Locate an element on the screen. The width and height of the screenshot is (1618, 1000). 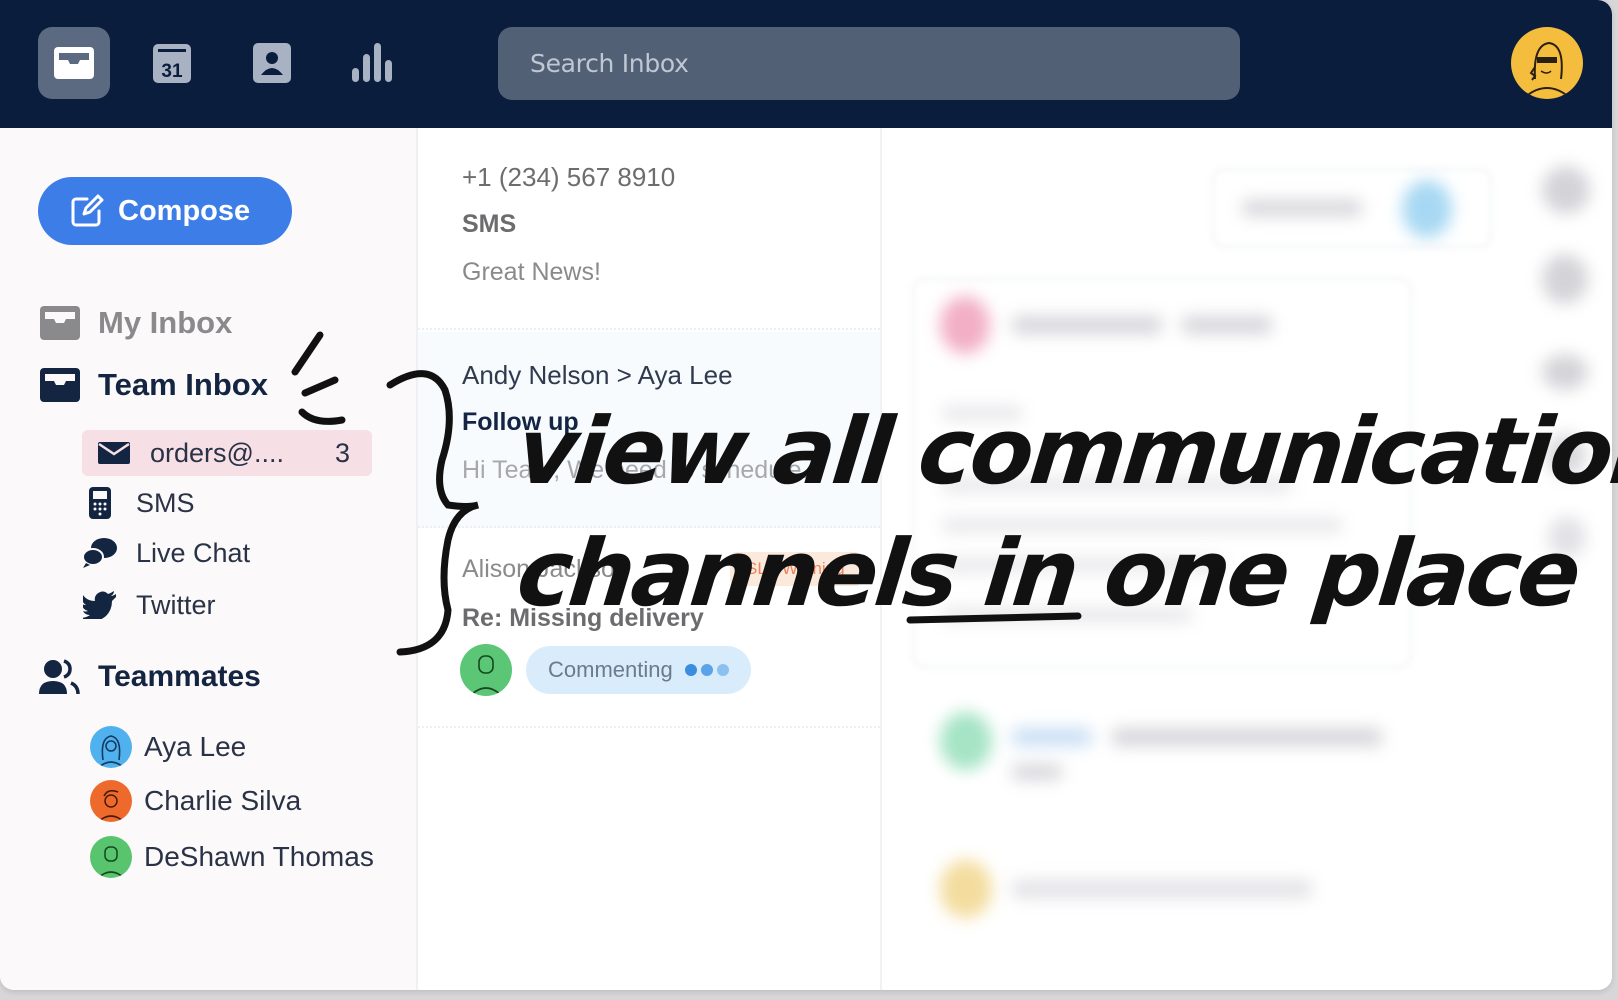
nav-analytics-button is located at coordinates (372, 63).